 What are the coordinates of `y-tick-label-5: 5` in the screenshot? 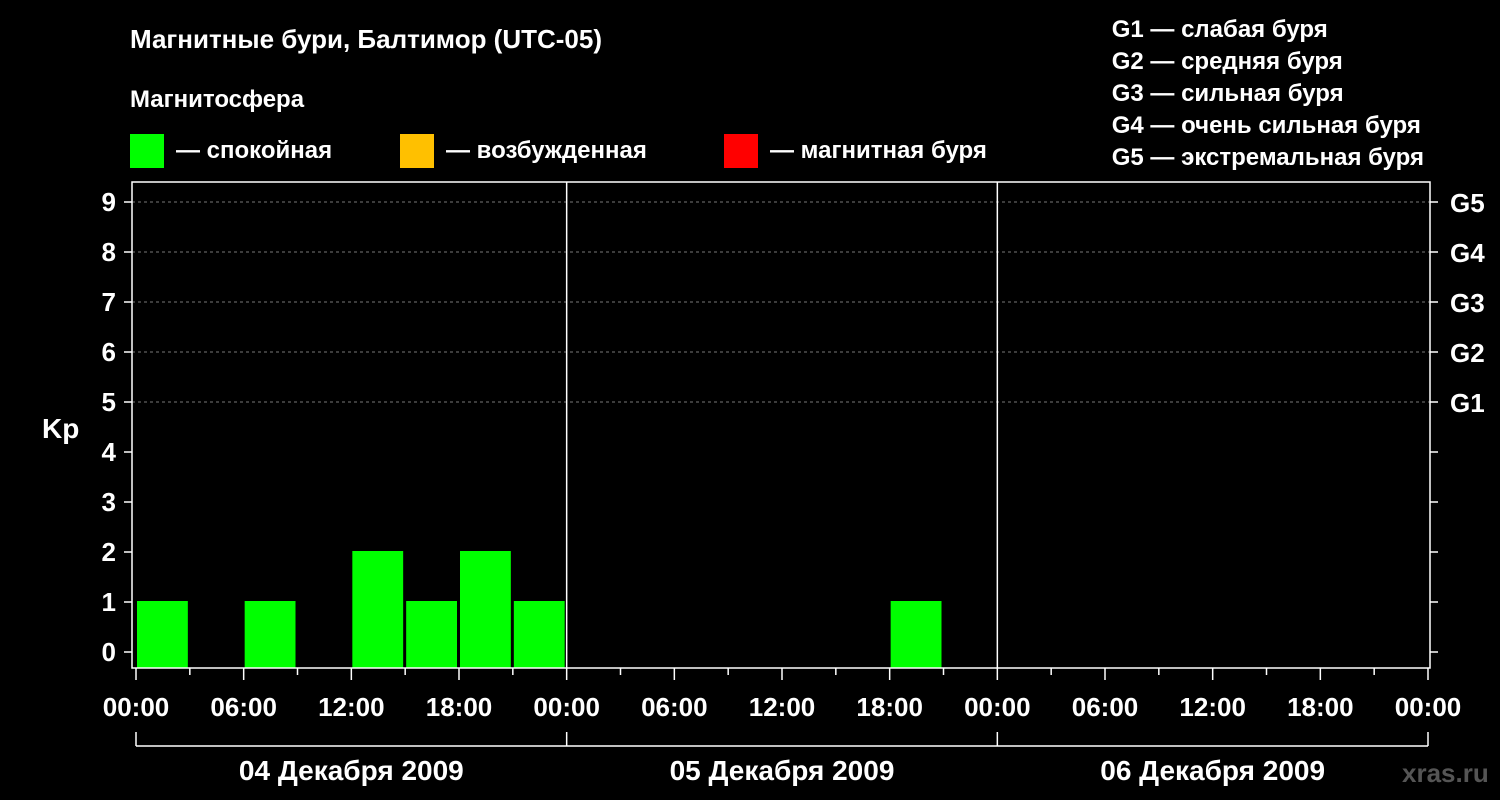 It's located at (109, 402).